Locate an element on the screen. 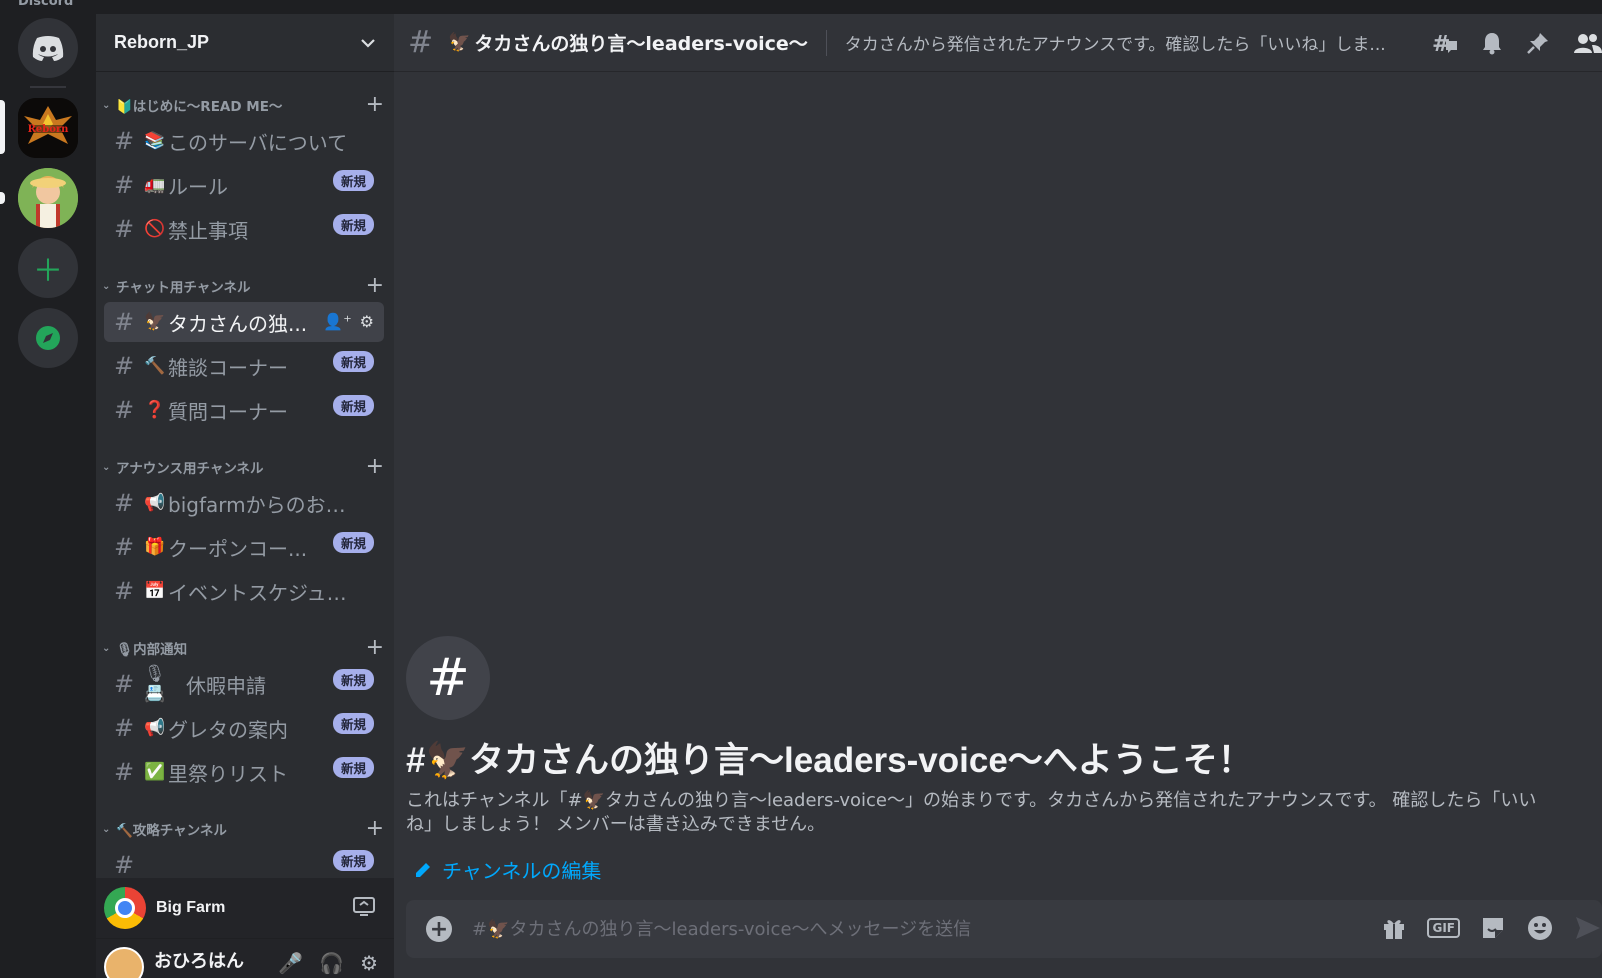  channel-name: イベントスケジュール is located at coordinates (263, 592).